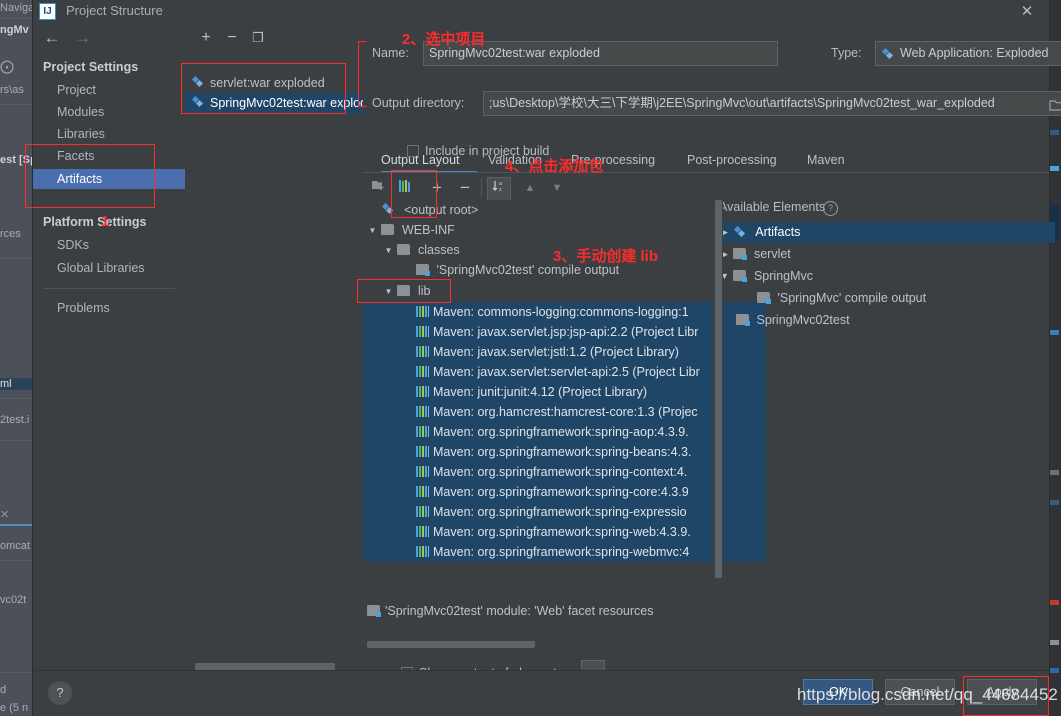 The image size is (1061, 716). I want to click on forward-arrow-icon: →, so click(82, 38).